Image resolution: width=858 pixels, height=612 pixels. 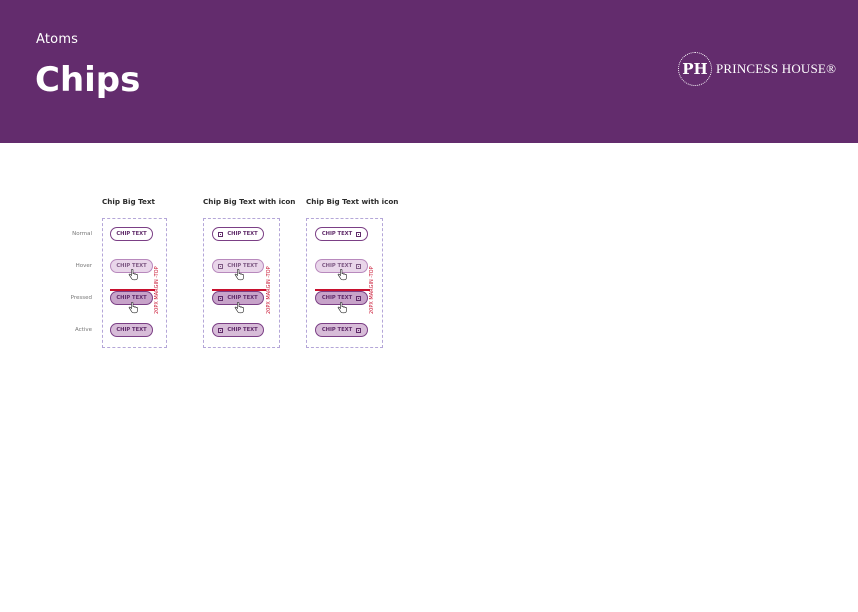 What do you see at coordinates (83, 266) in the screenshot?
I see `state-label-hover: Hover` at bounding box center [83, 266].